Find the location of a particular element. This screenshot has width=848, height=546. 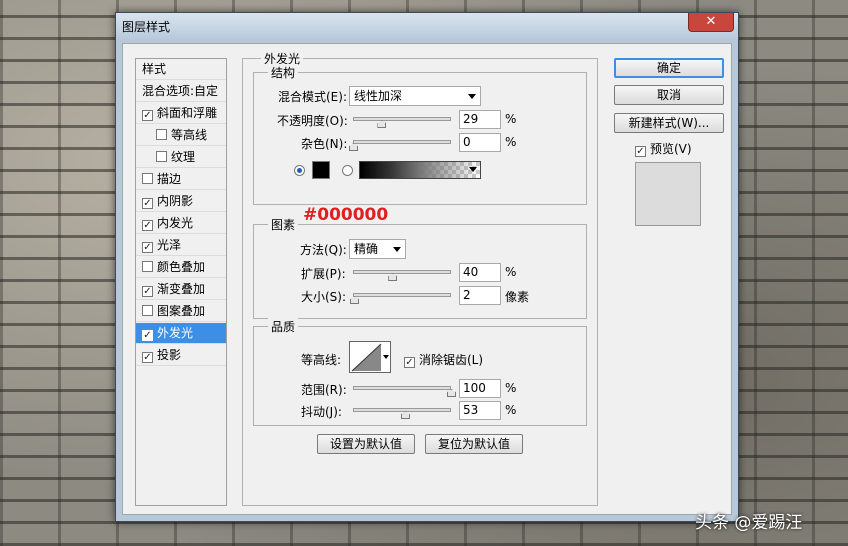

technique-select: 精确 is located at coordinates (377, 249).